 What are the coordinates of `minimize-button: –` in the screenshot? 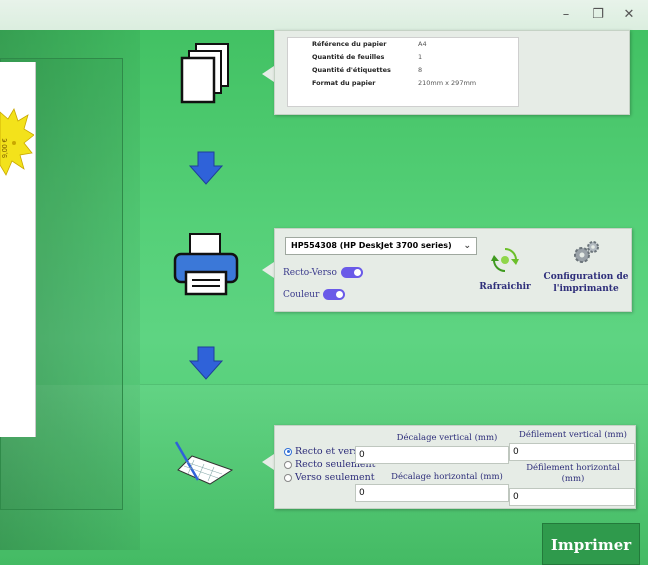 It's located at (566, 15).